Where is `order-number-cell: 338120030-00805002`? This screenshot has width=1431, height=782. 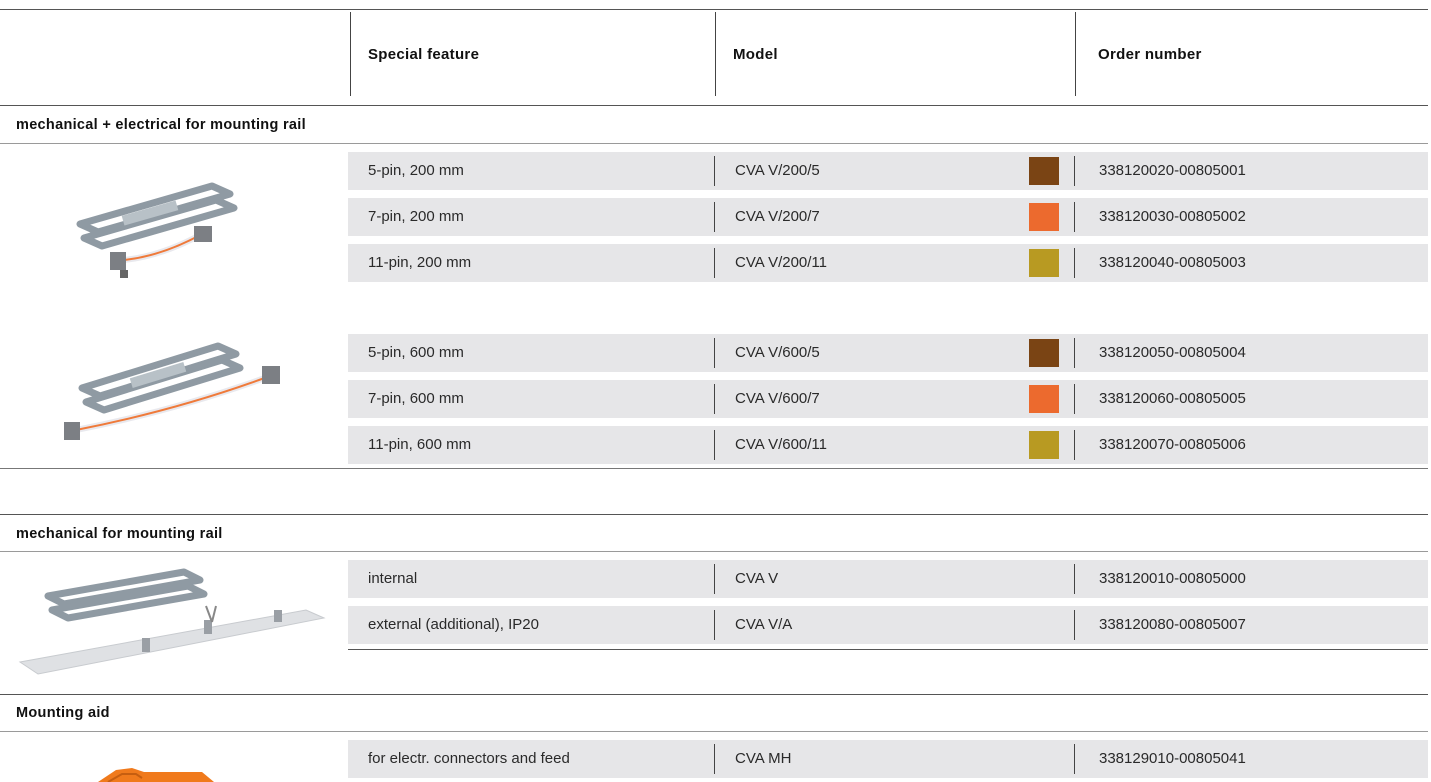 order-number-cell: 338120030-00805002 is located at coordinates (1172, 216).